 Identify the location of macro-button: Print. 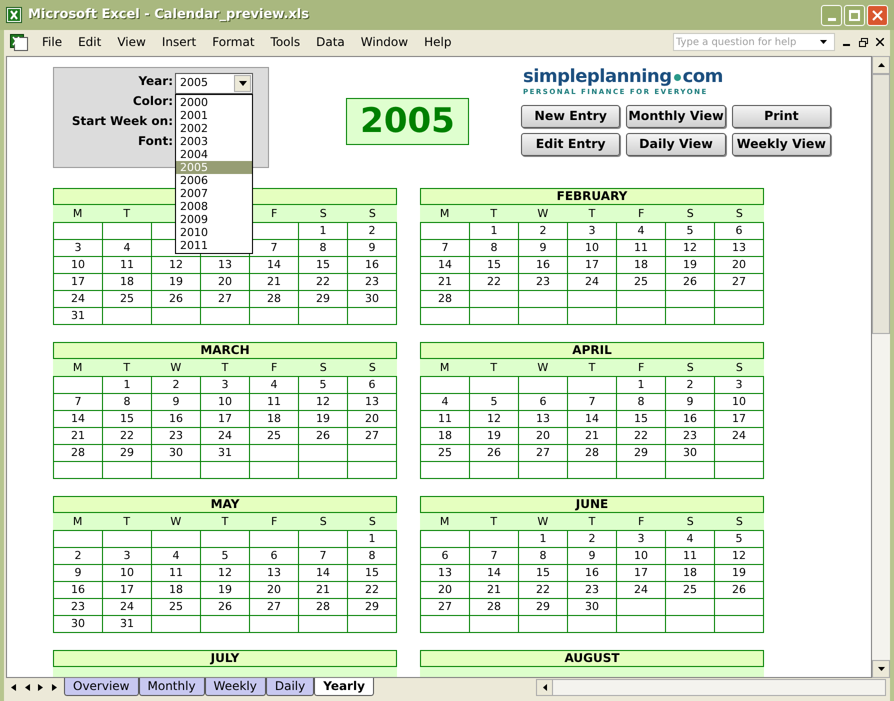
(781, 116).